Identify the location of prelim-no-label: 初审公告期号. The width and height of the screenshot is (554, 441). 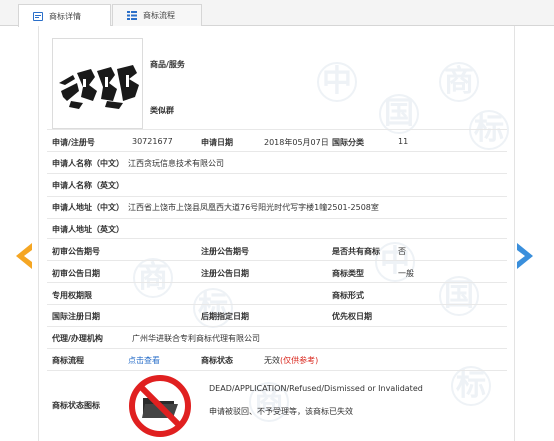
(76, 251).